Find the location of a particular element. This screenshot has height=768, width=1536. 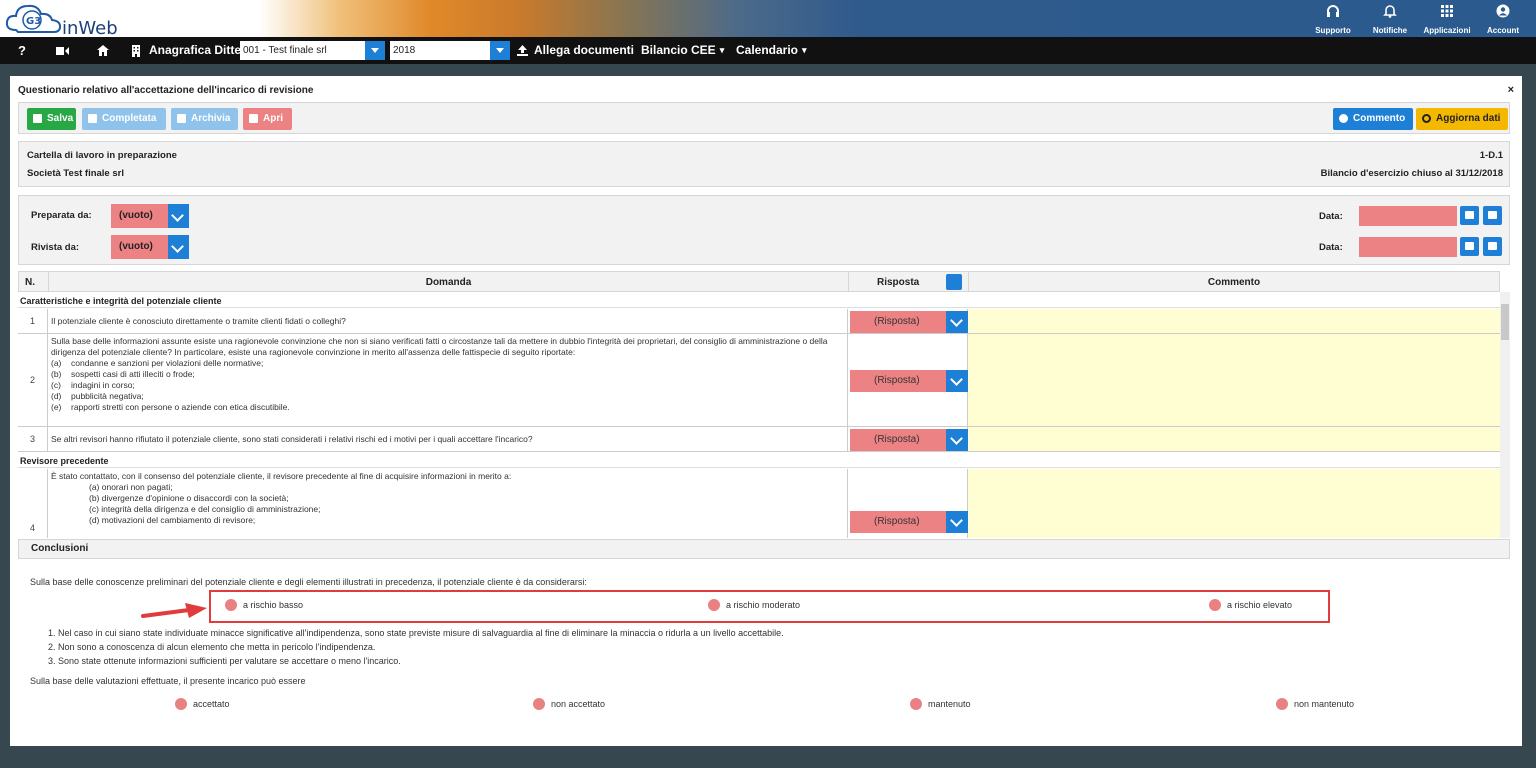

home-icon is located at coordinates (103, 50).